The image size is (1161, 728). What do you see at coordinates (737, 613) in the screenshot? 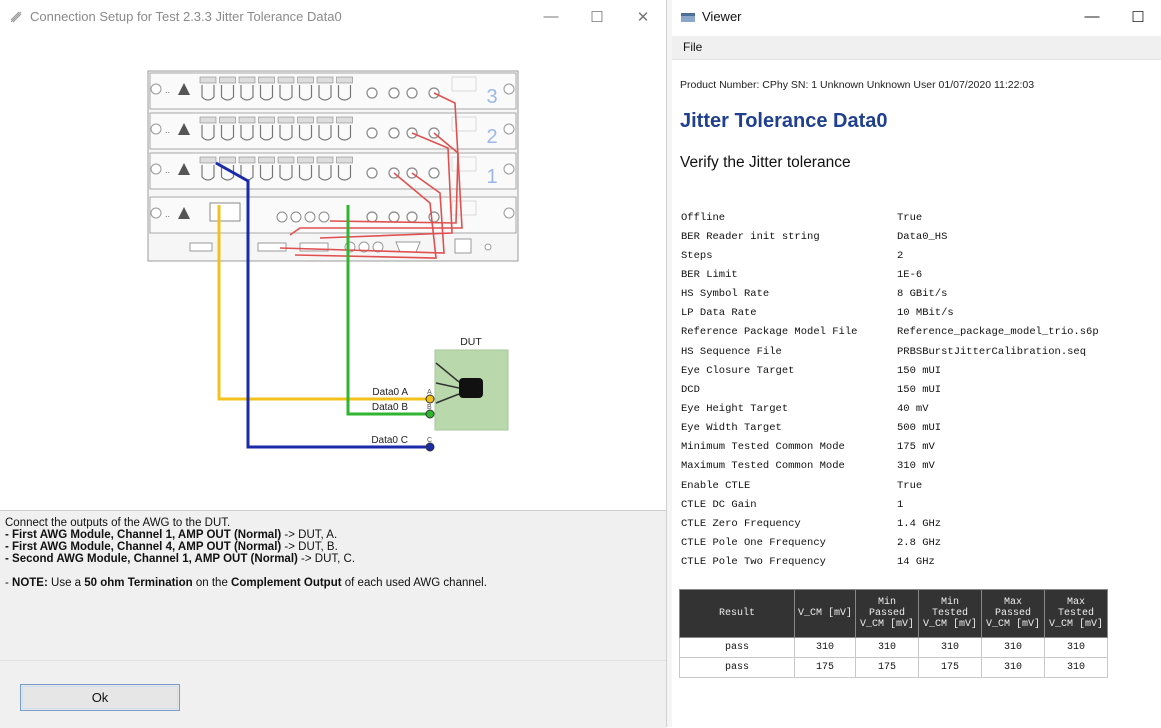
I see `results-header: Result` at bounding box center [737, 613].